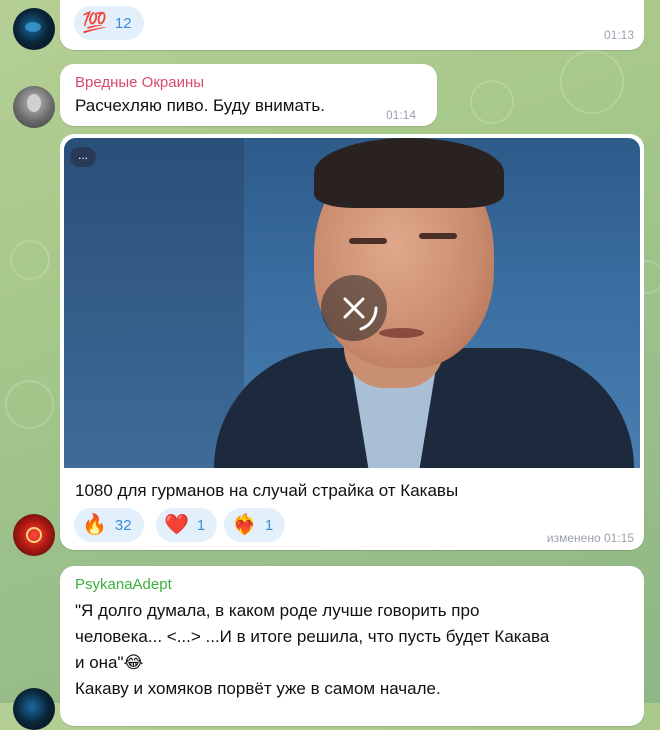 Image resolution: width=660 pixels, height=730 pixels. Describe the element at coordinates (360, 314) in the screenshot. I see `close-icon` at that location.